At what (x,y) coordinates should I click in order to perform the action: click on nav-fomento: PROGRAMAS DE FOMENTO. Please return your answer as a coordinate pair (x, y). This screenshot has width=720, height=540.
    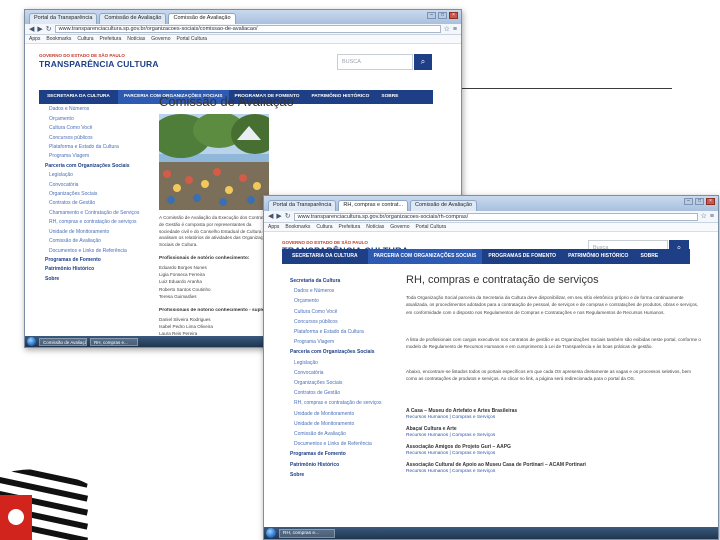
    Looking at the image, I should click on (522, 256).